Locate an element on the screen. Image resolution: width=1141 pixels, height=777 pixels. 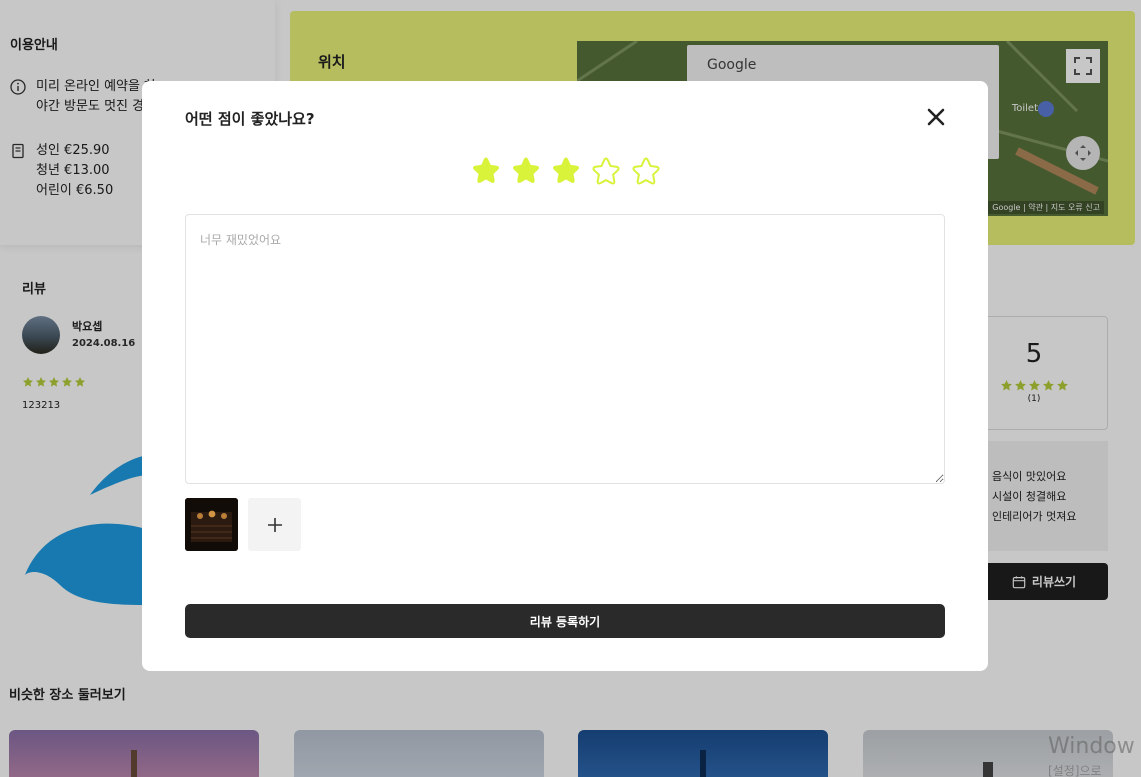
modal-title: 어떤 점이 좋았나요? is located at coordinates (250, 119).